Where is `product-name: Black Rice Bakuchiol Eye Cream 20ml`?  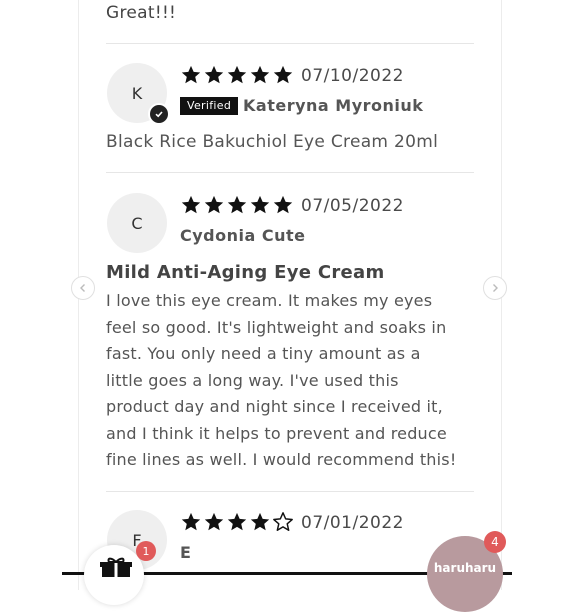 product-name: Black Rice Bakuchiol Eye Cream 20ml is located at coordinates (272, 142).